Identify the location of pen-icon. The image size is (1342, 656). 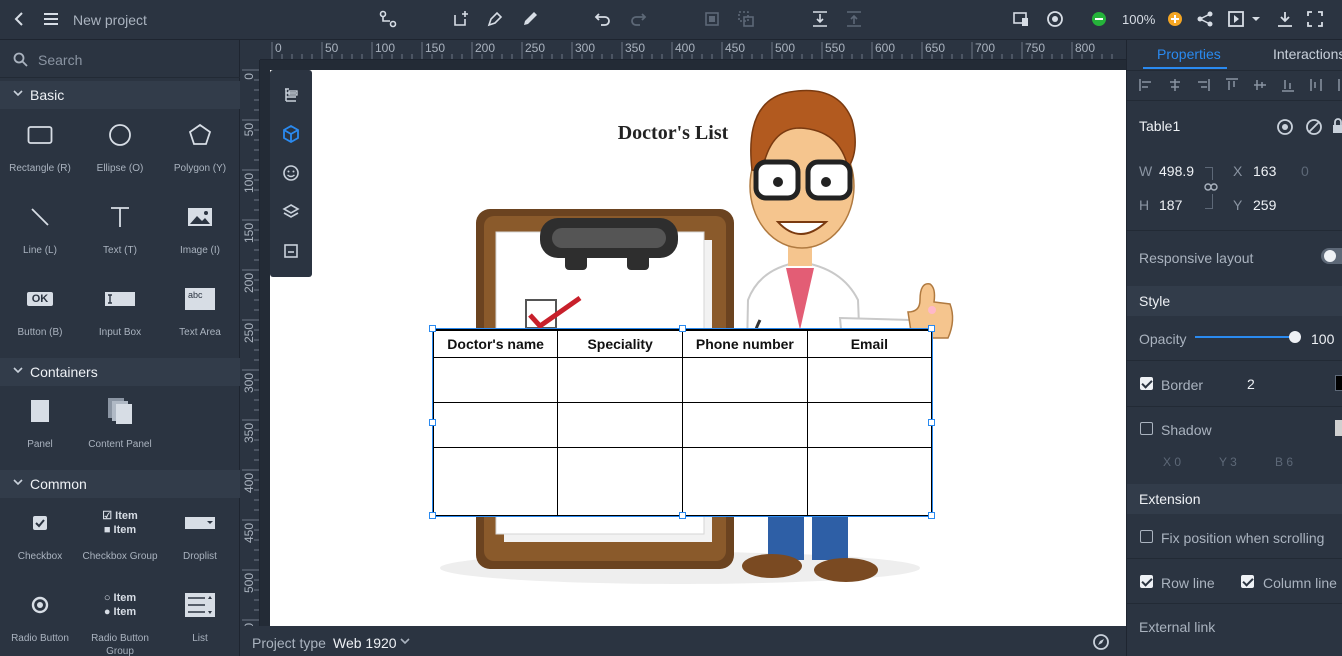
(495, 19).